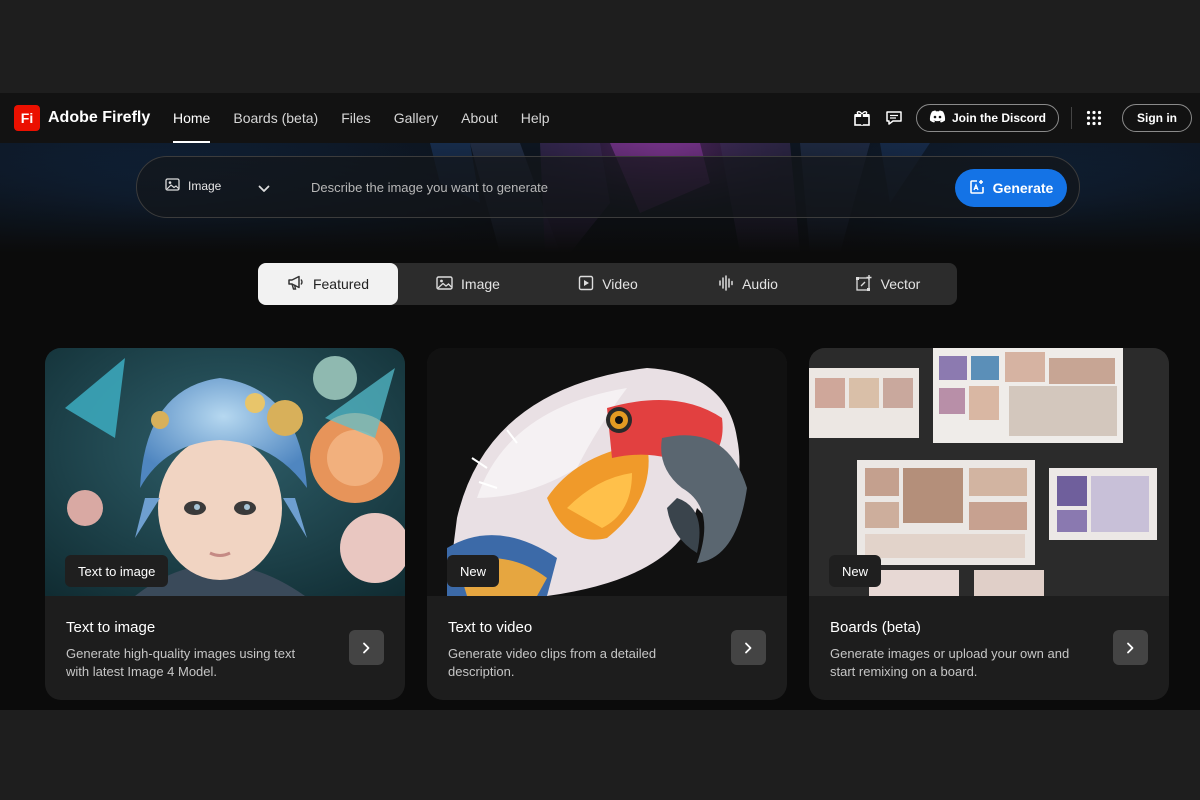 This screenshot has width=1200, height=800. What do you see at coordinates (894, 118) in the screenshot?
I see `chat-icon` at bounding box center [894, 118].